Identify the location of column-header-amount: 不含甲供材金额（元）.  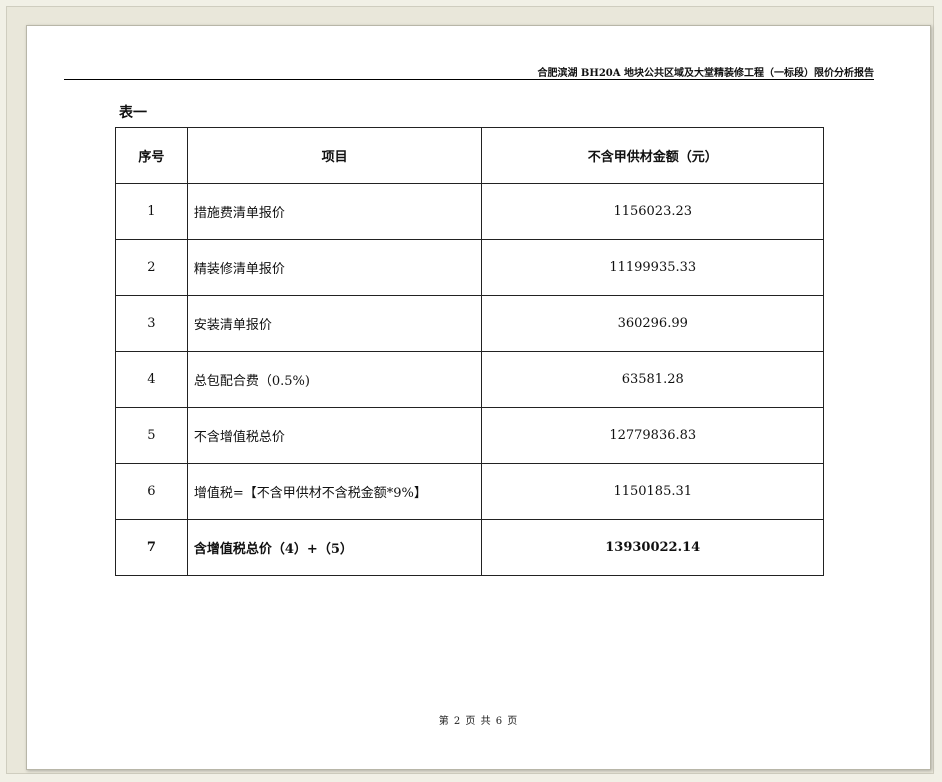
(652, 155).